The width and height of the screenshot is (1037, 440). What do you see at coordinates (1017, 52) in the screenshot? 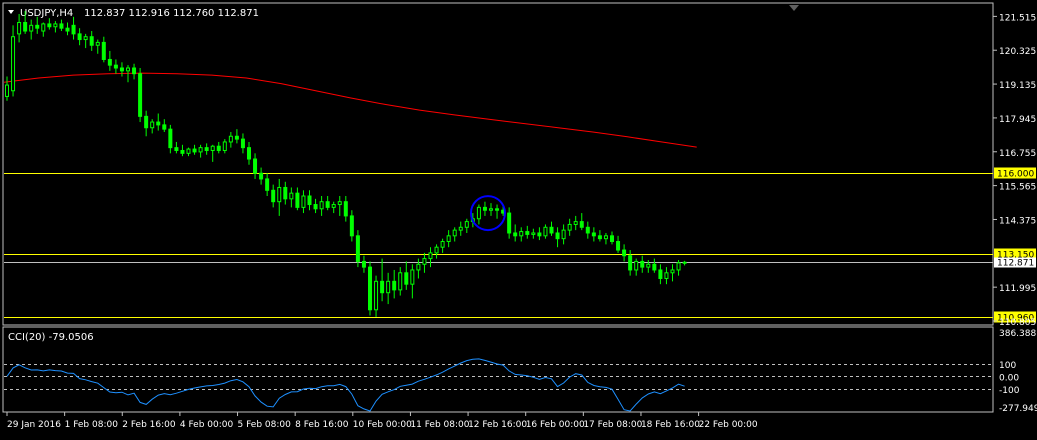
I see `price-tick-label: 120.325` at bounding box center [1017, 52].